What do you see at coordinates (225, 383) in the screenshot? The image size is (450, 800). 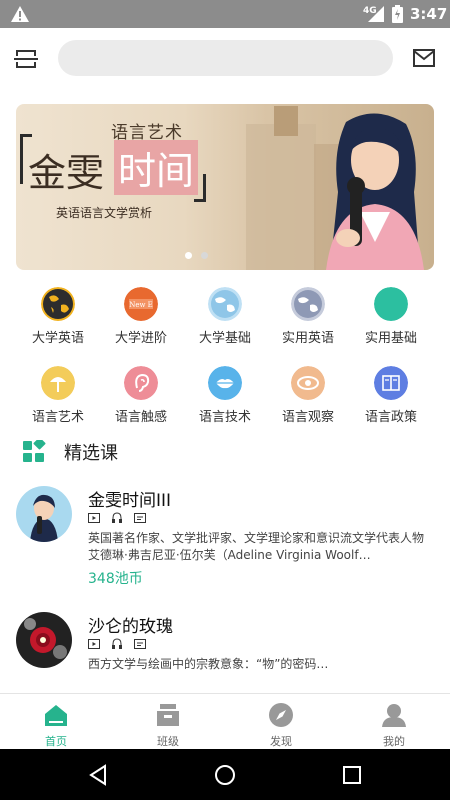 I see `lips-icon` at bounding box center [225, 383].